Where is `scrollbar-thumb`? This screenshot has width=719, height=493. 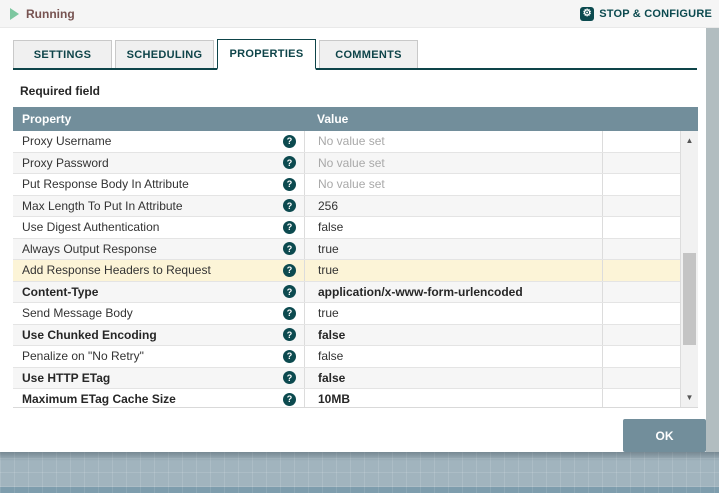
scrollbar-thumb is located at coordinates (689, 299).